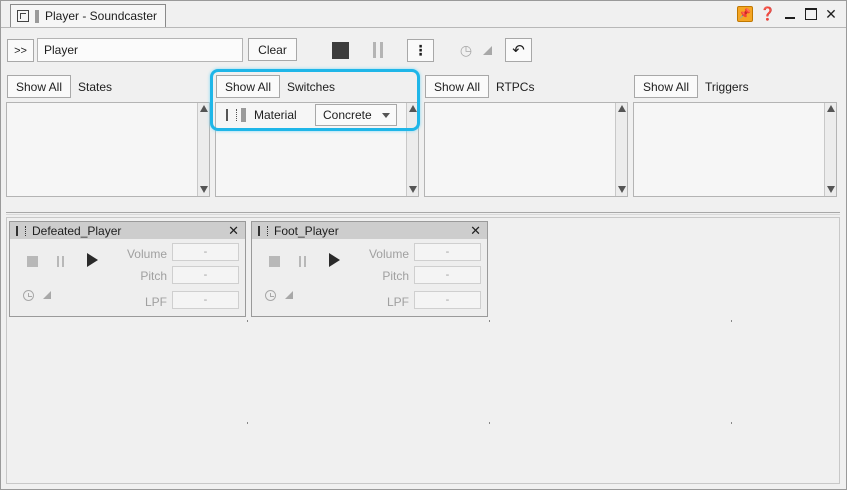  I want to click on undo-icon: ↶, so click(518, 50).